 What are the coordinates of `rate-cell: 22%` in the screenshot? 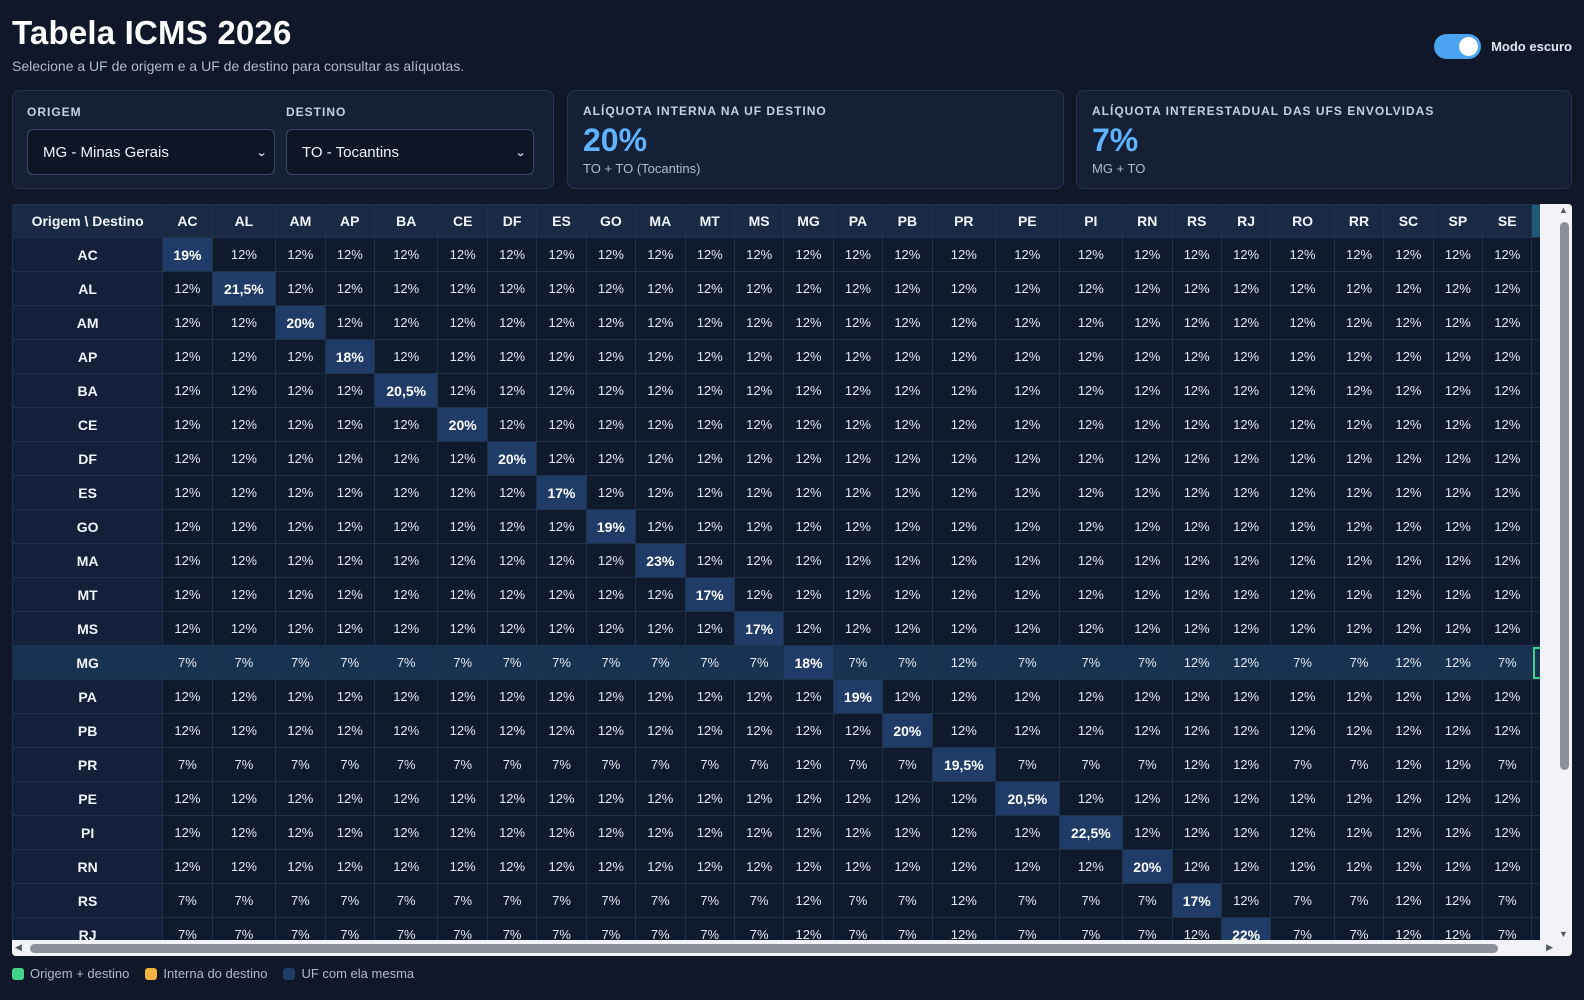 It's located at (1246, 928).